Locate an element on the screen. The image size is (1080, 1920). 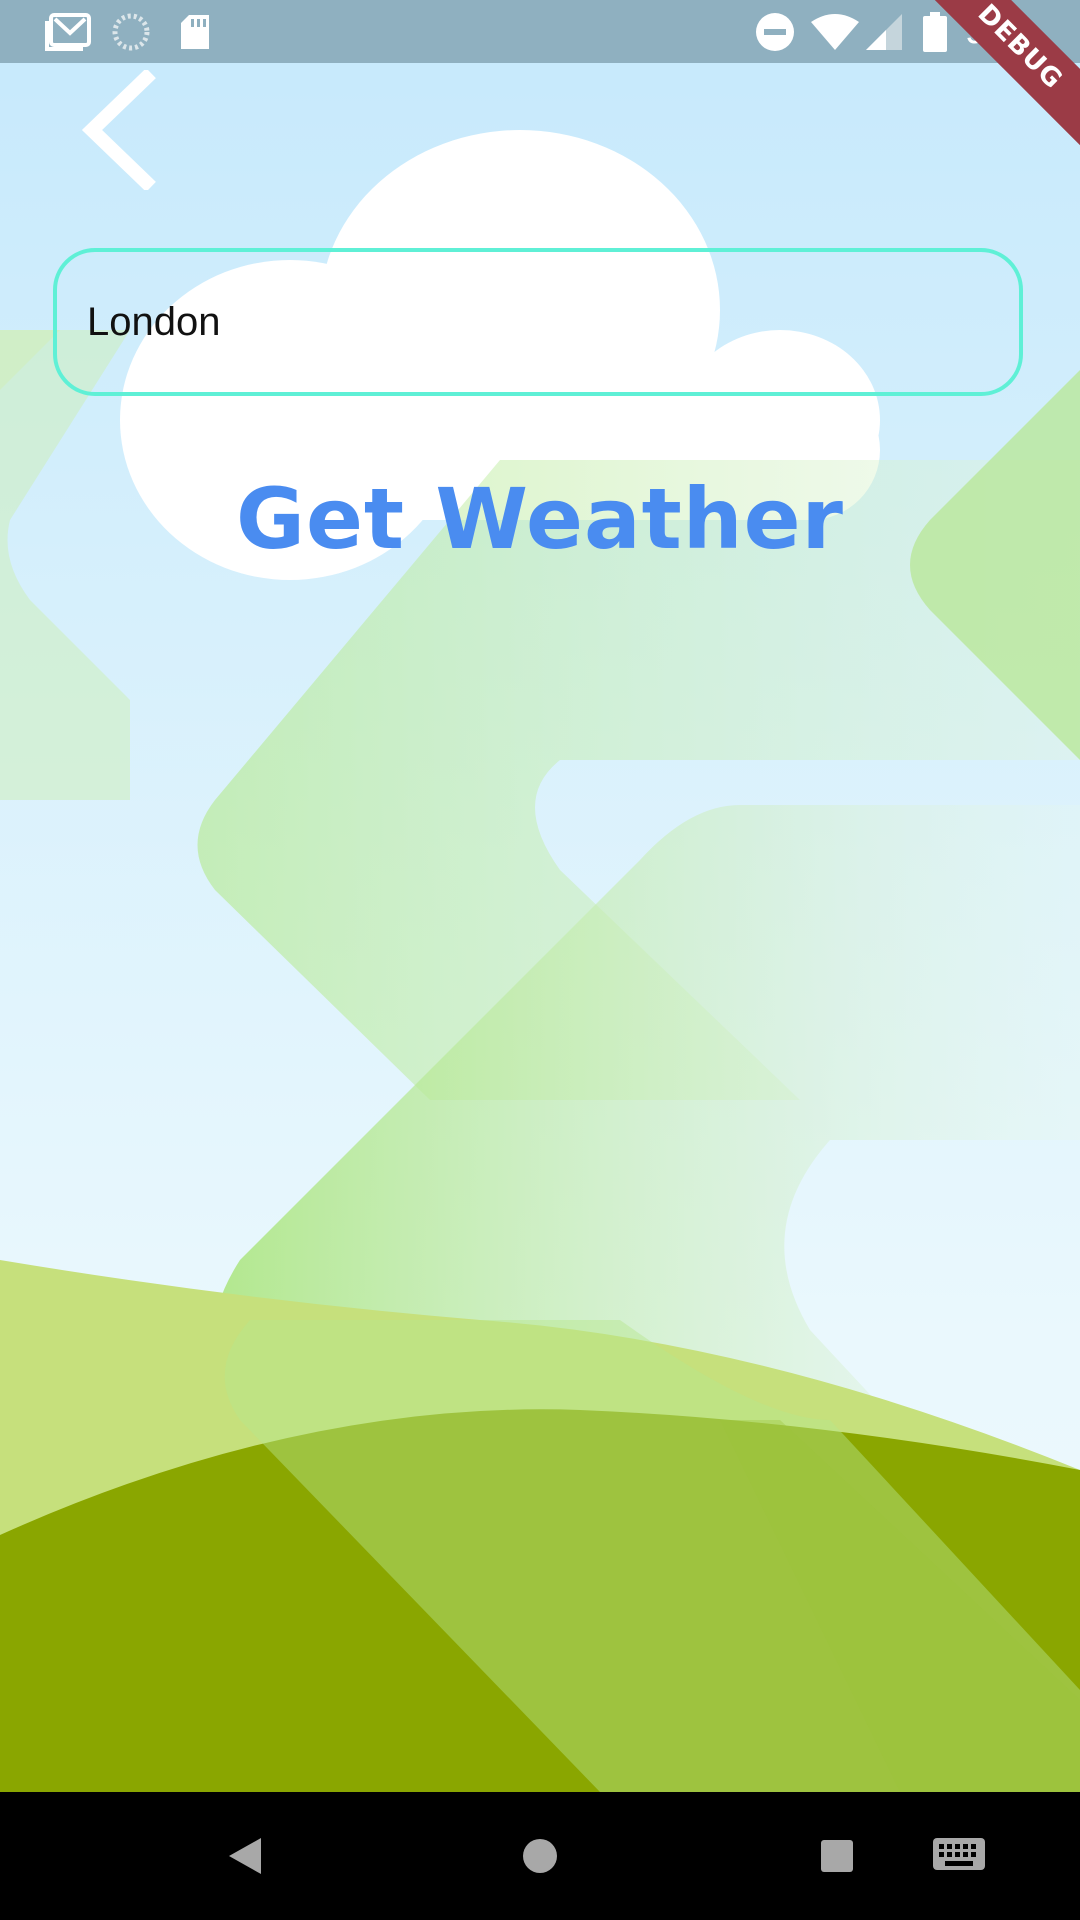
nav-home-button is located at coordinates (540, 1856).